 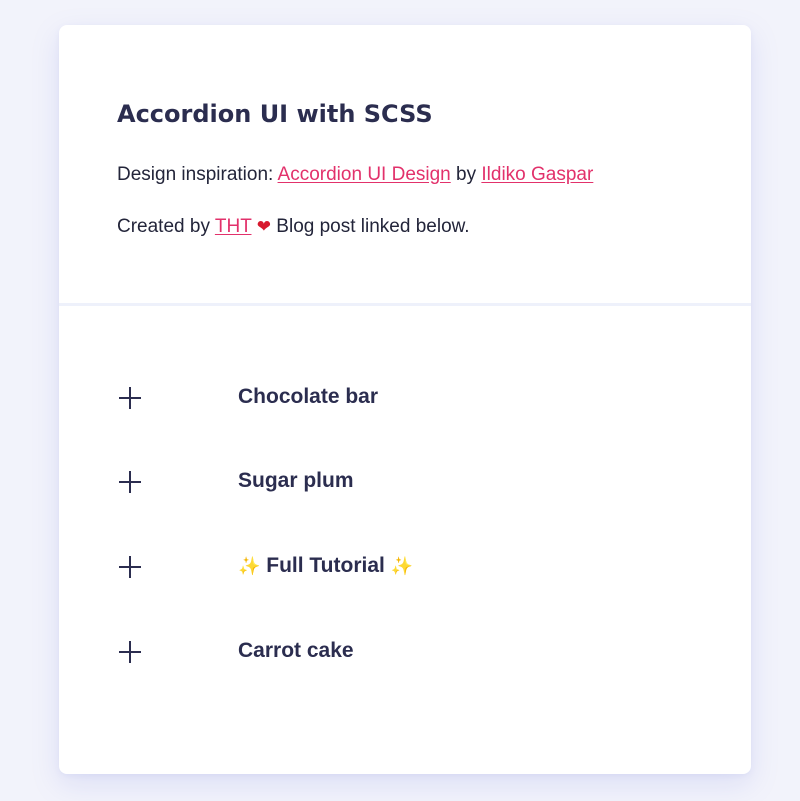 I want to click on inspiration-prefix: Design inspiration:, so click(x=197, y=174).